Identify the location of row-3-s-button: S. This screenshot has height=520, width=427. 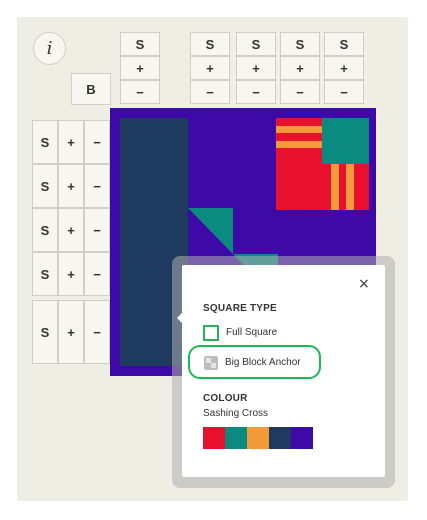
(45, 230).